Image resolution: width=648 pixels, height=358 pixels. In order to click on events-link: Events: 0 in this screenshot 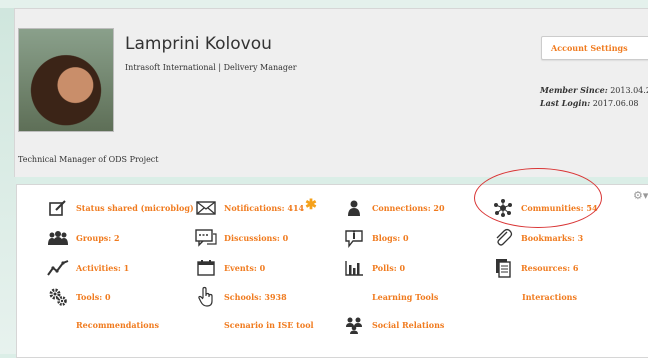, I will do `click(229, 268)`.